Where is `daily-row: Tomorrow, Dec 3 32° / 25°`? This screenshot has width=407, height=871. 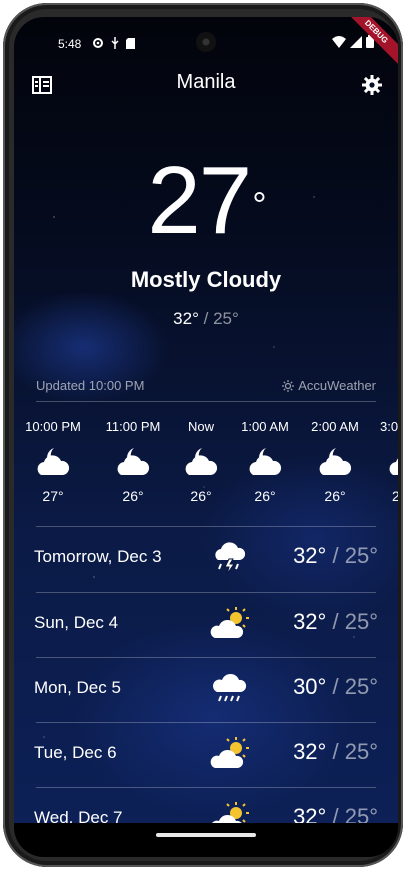 daily-row: Tomorrow, Dec 3 32° / 25° is located at coordinates (206, 559).